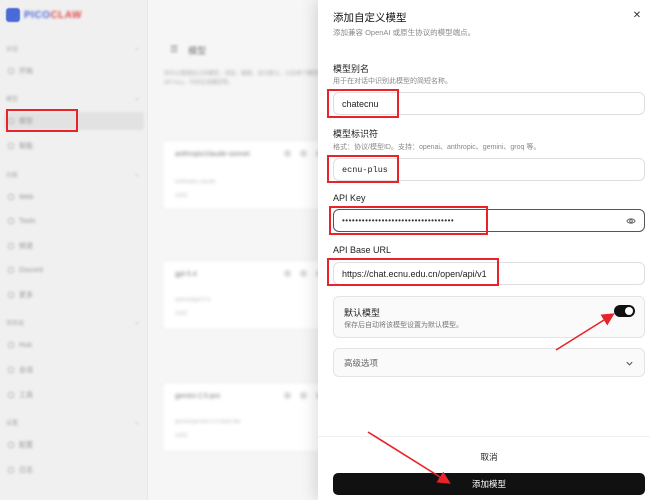 The height and width of the screenshot is (500, 650). Describe the element at coordinates (247, 295) in the screenshot. I see `model-card: gpt-5.4 openai/gpt-5.4 1920` at that location.